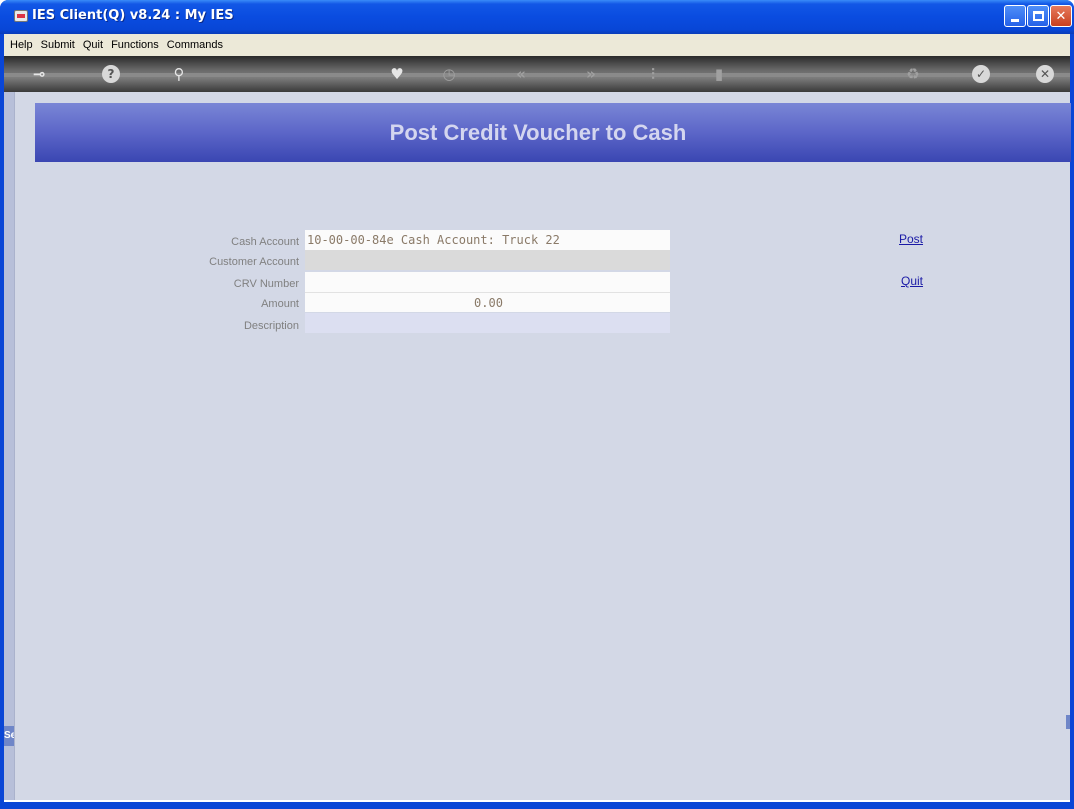 This screenshot has width=1074, height=809. I want to click on amount-value: 0.00, so click(488, 303).